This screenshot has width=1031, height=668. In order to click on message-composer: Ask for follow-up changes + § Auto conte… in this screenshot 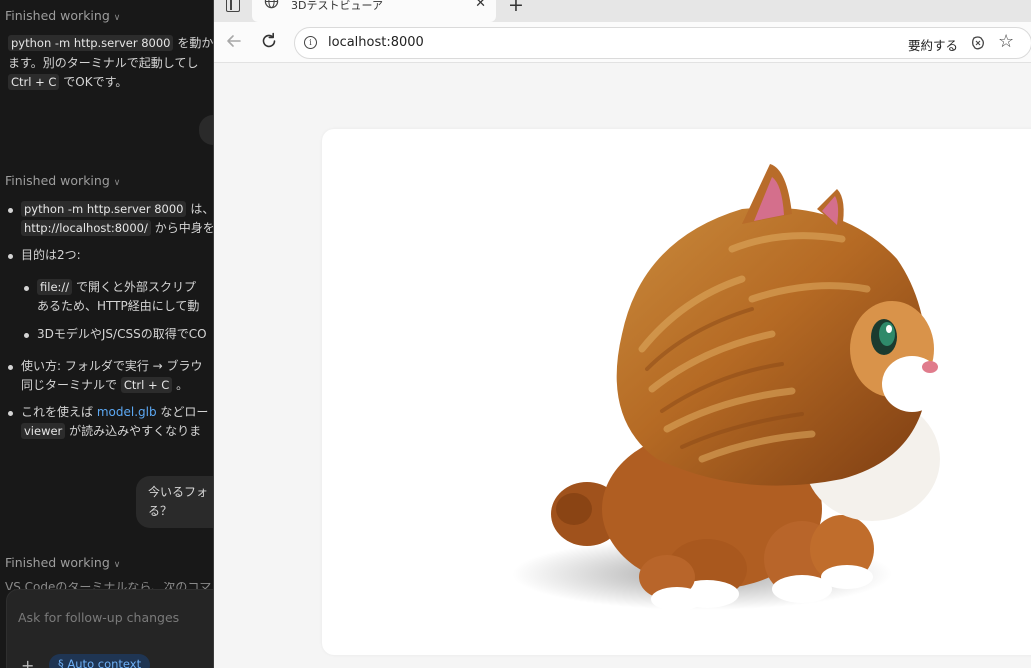, I will do `click(110, 628)`.